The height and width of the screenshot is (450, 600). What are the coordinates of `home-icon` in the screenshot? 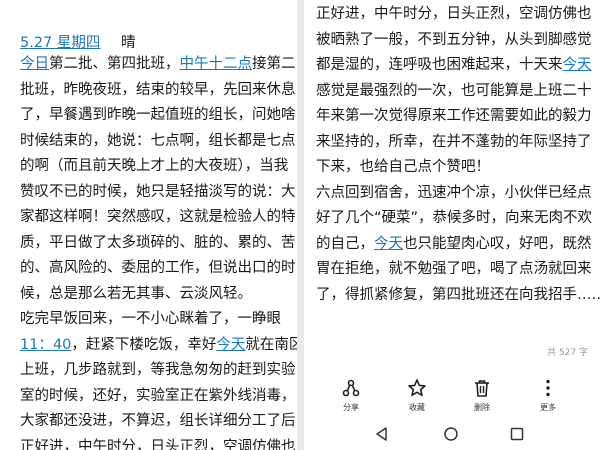 It's located at (451, 434).